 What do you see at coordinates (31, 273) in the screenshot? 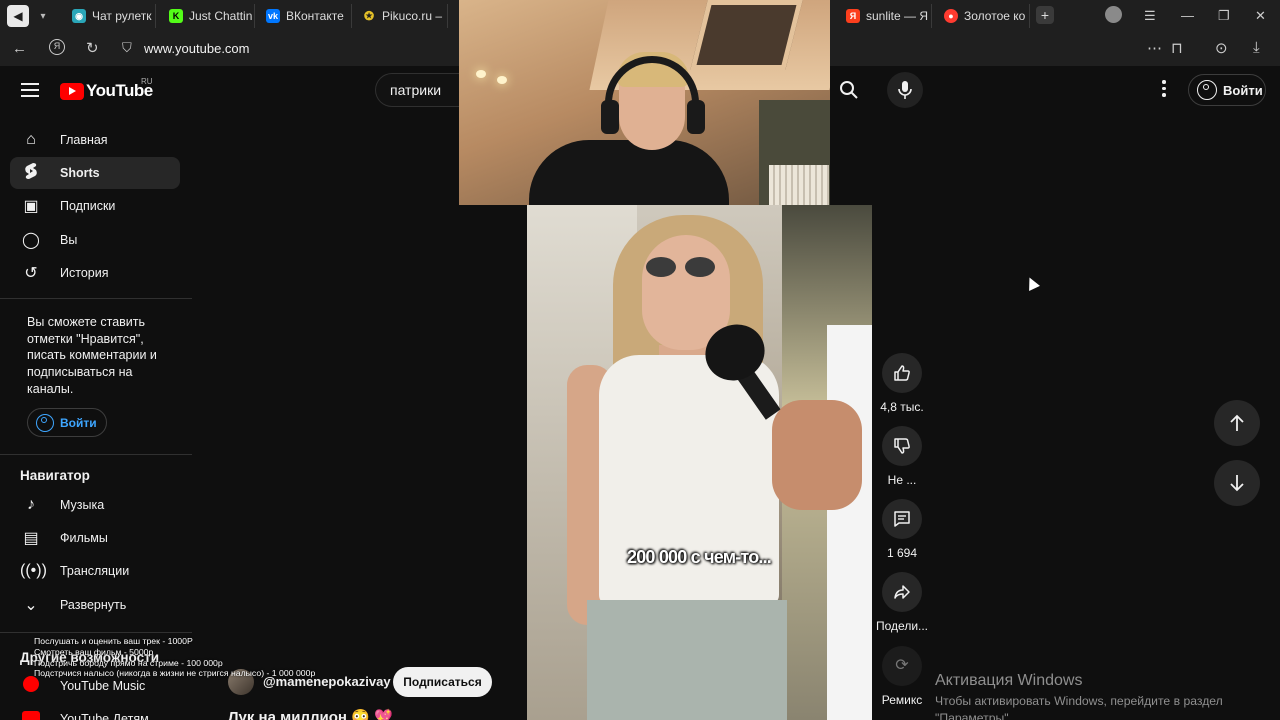
I see `history-icon: ↺` at bounding box center [31, 273].